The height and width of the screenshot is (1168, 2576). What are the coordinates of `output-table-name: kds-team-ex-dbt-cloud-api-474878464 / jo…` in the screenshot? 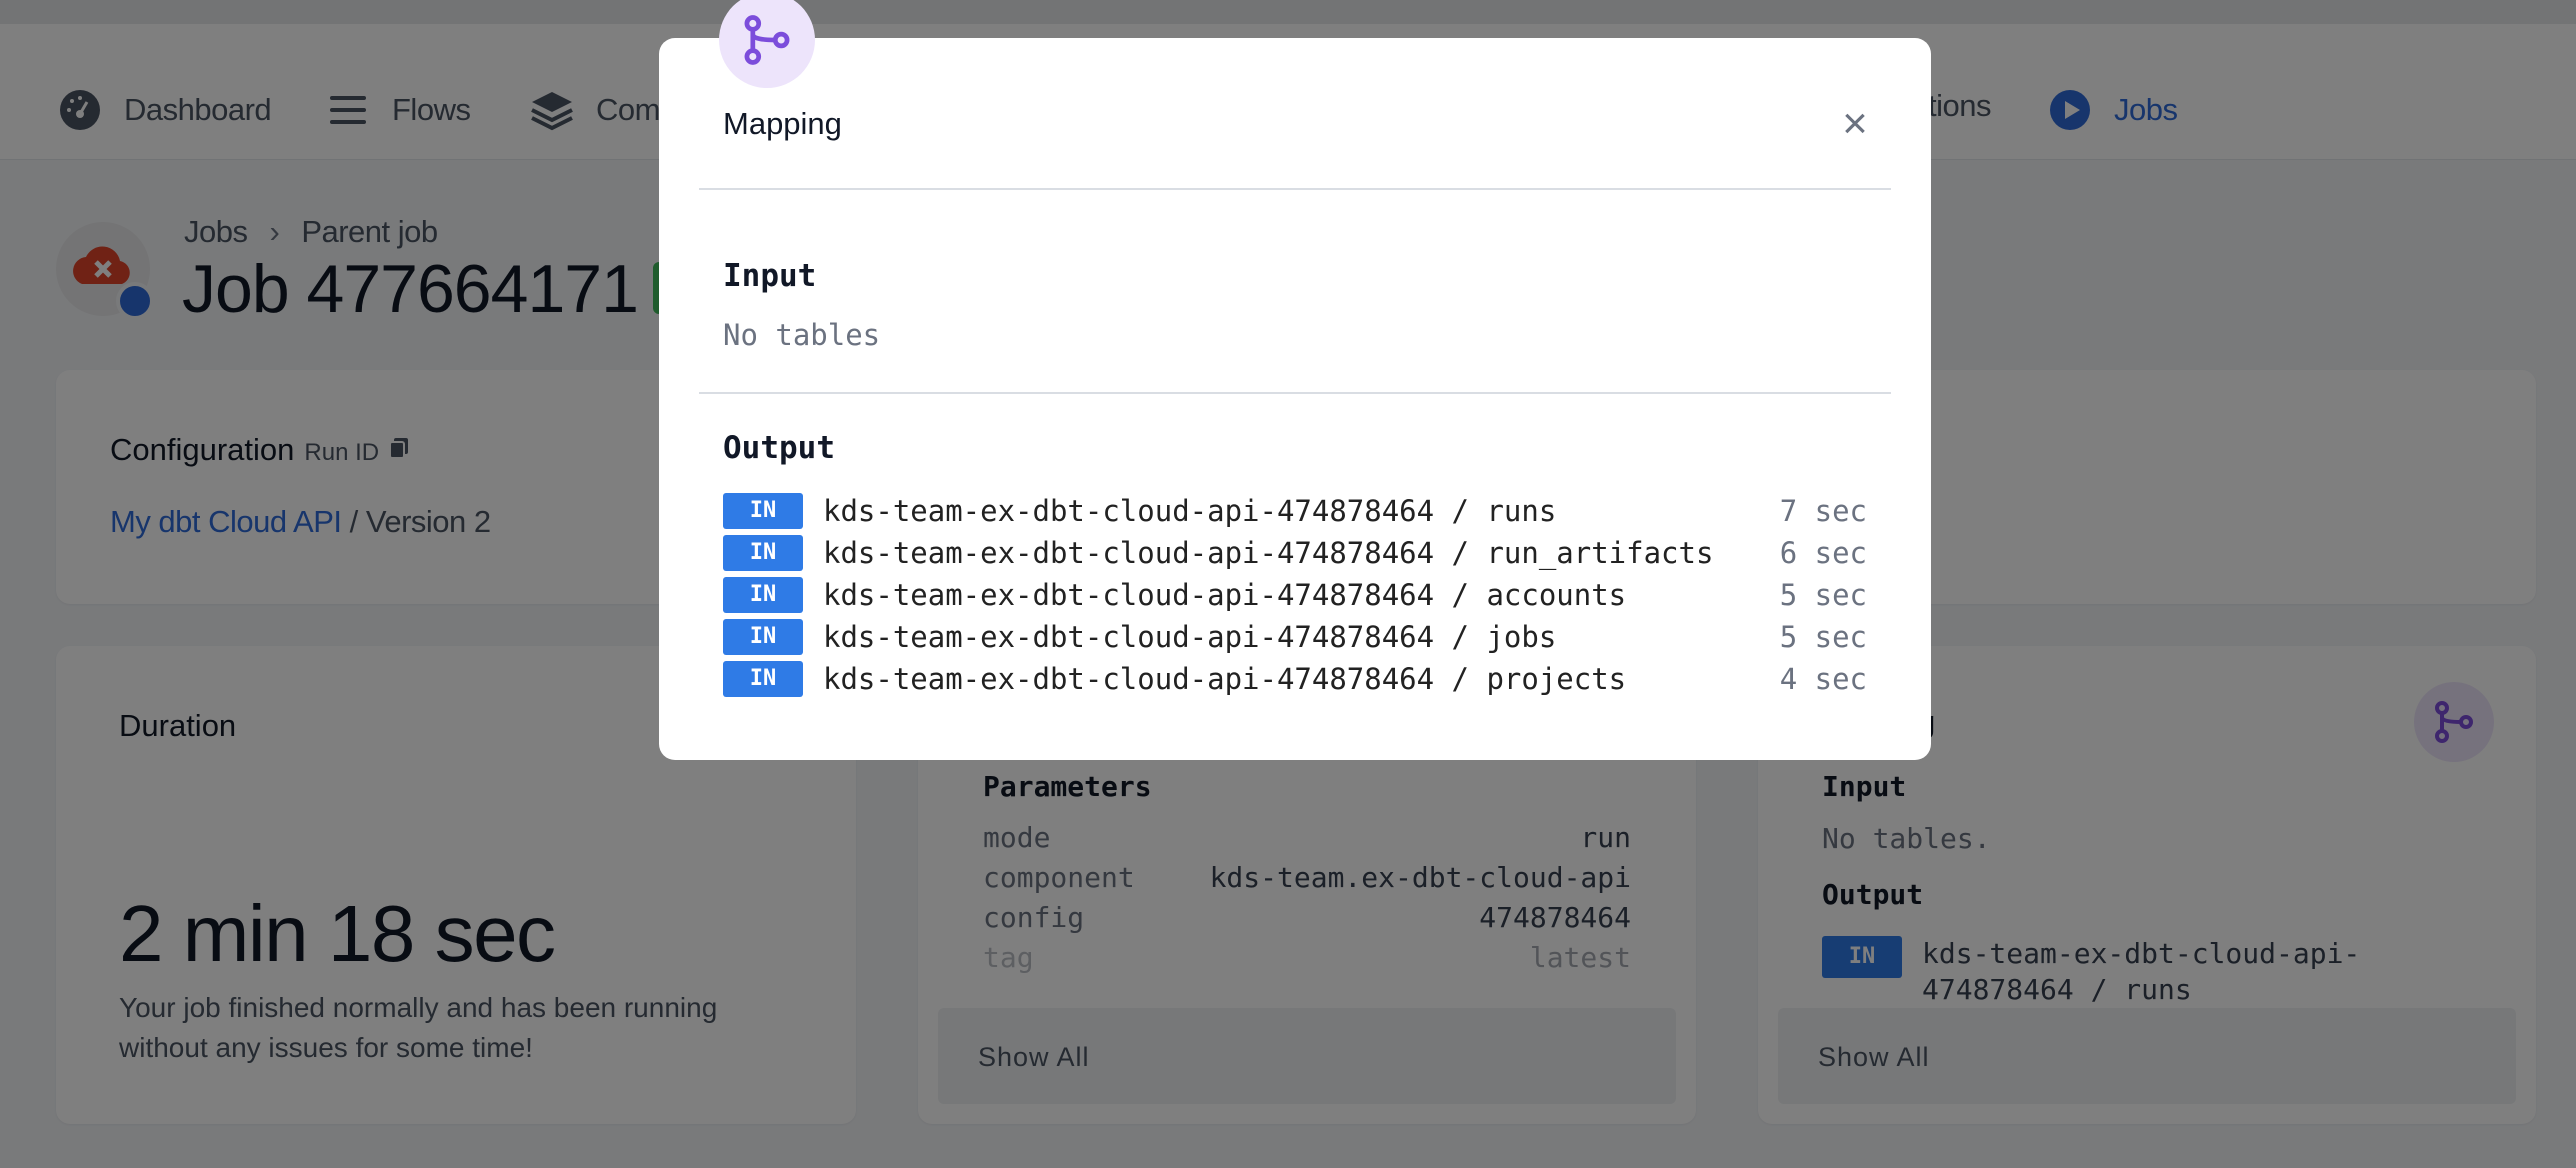 It's located at (1301, 637).